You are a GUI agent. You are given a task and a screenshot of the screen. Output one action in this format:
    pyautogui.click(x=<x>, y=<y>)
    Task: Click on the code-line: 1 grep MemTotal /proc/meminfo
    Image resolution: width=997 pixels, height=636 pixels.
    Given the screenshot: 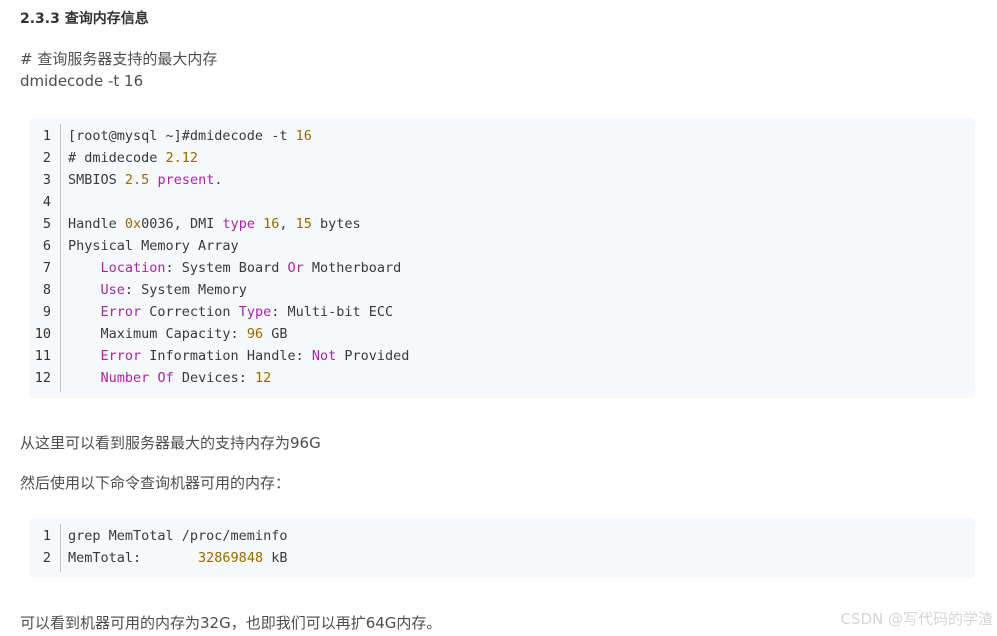 What is the action you would take?
    pyautogui.click(x=502, y=536)
    